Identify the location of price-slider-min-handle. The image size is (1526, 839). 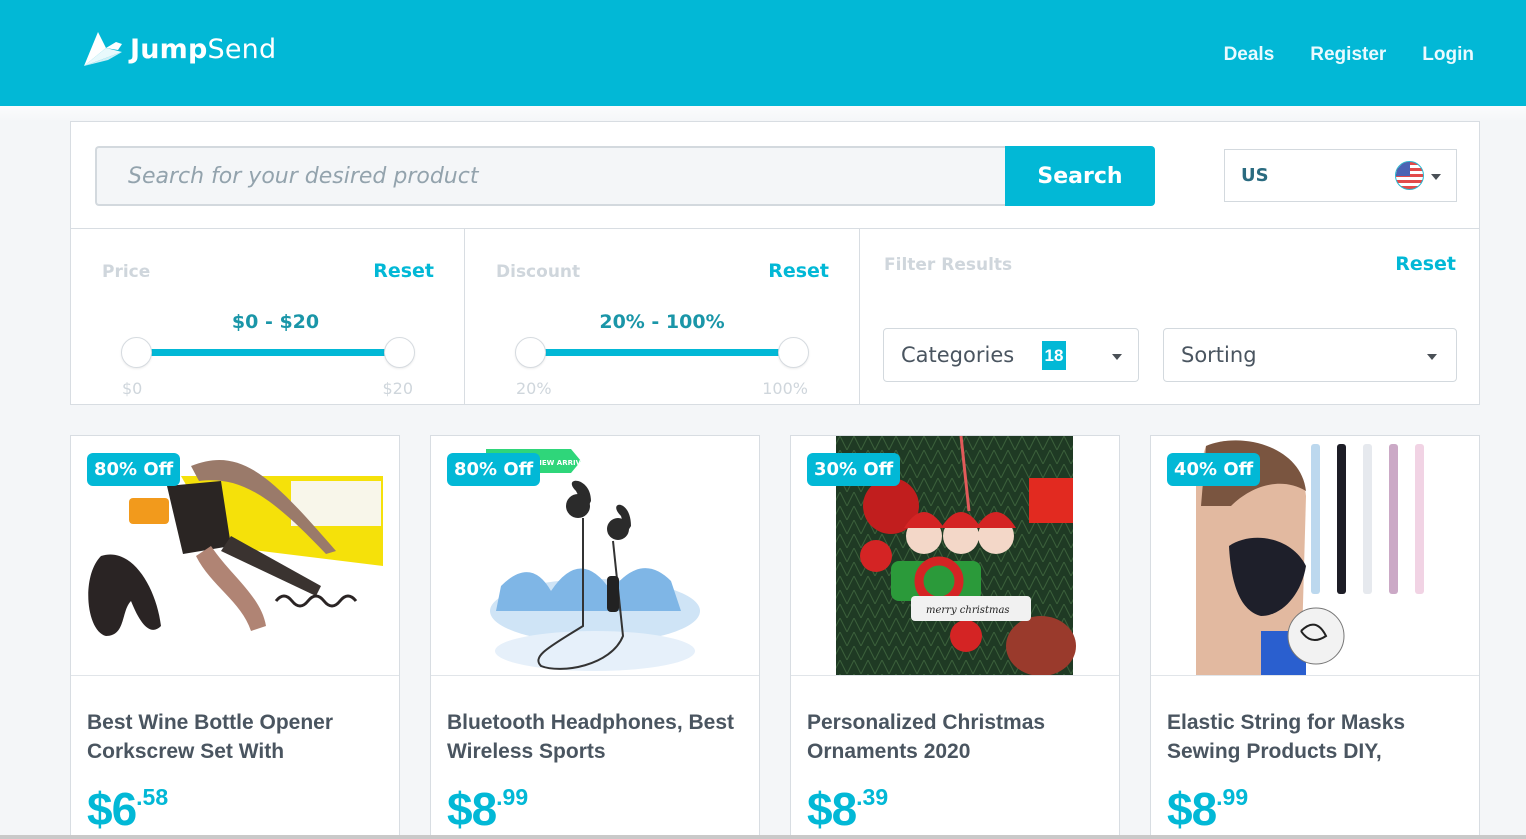
(136, 352).